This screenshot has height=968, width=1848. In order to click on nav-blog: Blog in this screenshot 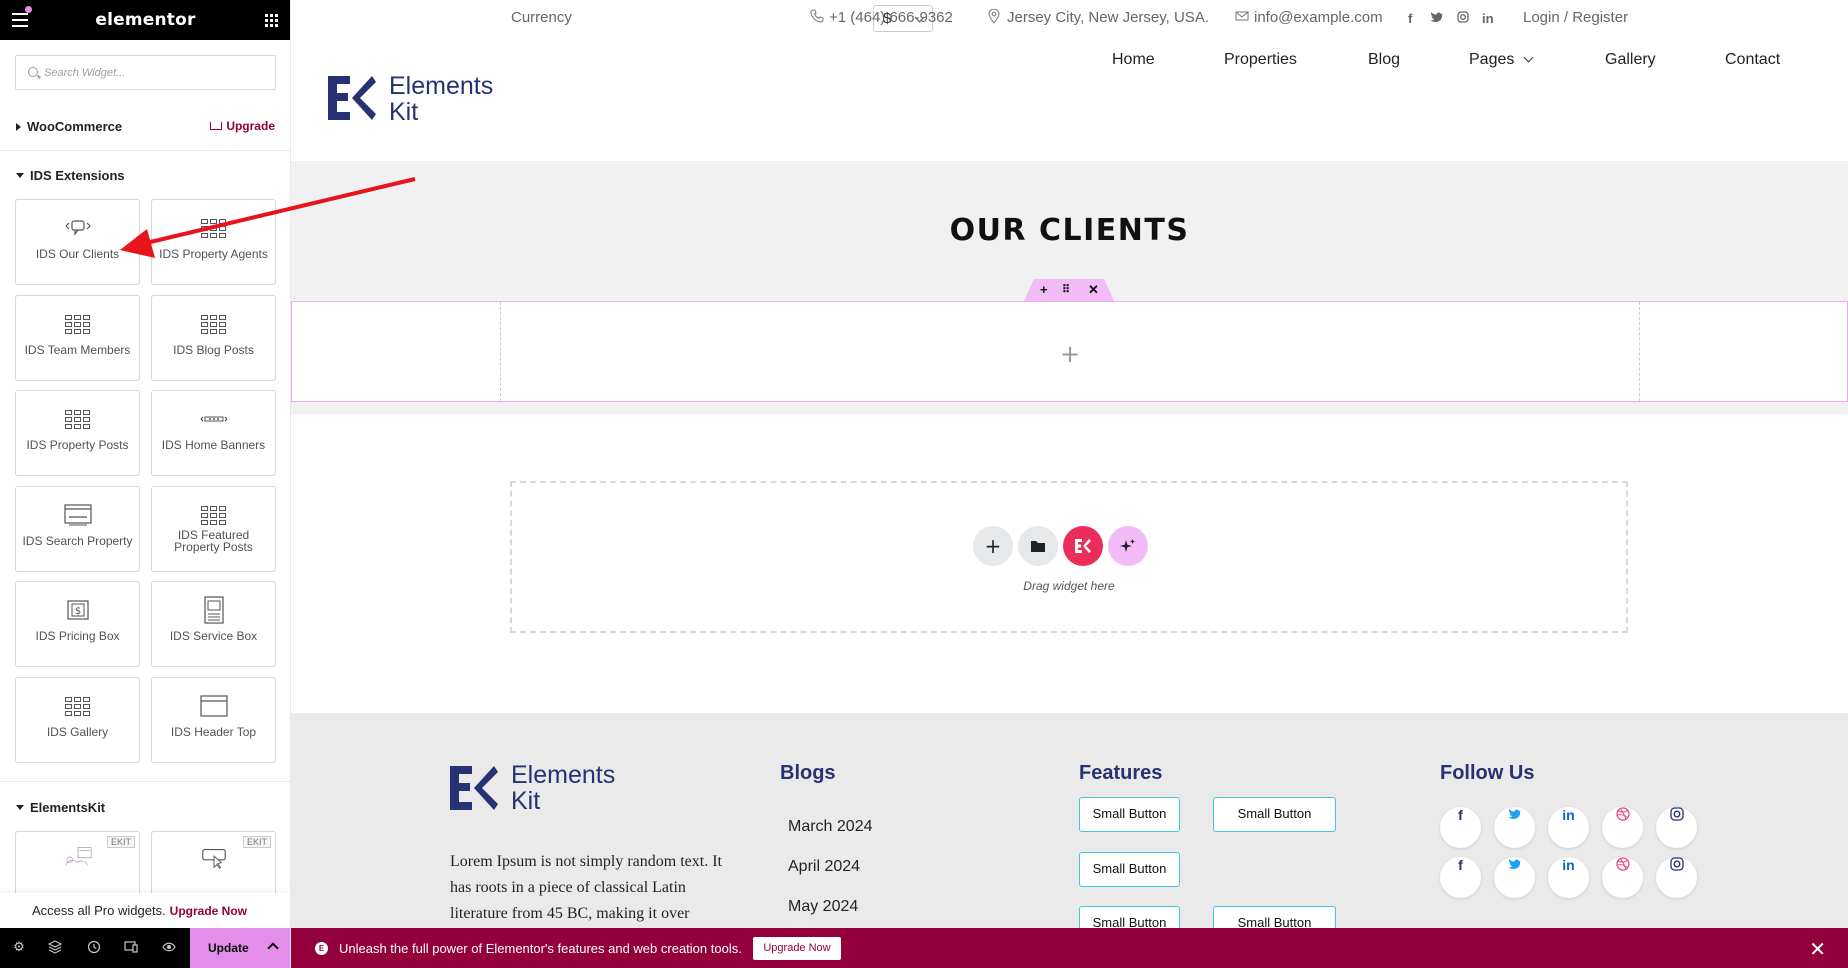, I will do `click(1384, 60)`.